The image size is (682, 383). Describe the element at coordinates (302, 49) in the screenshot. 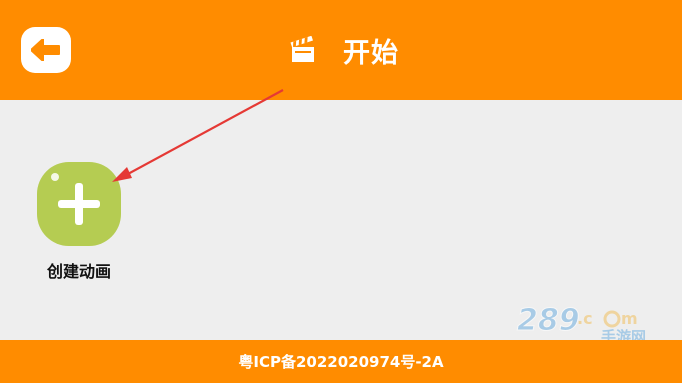

I see `clapperboard-icon` at that location.